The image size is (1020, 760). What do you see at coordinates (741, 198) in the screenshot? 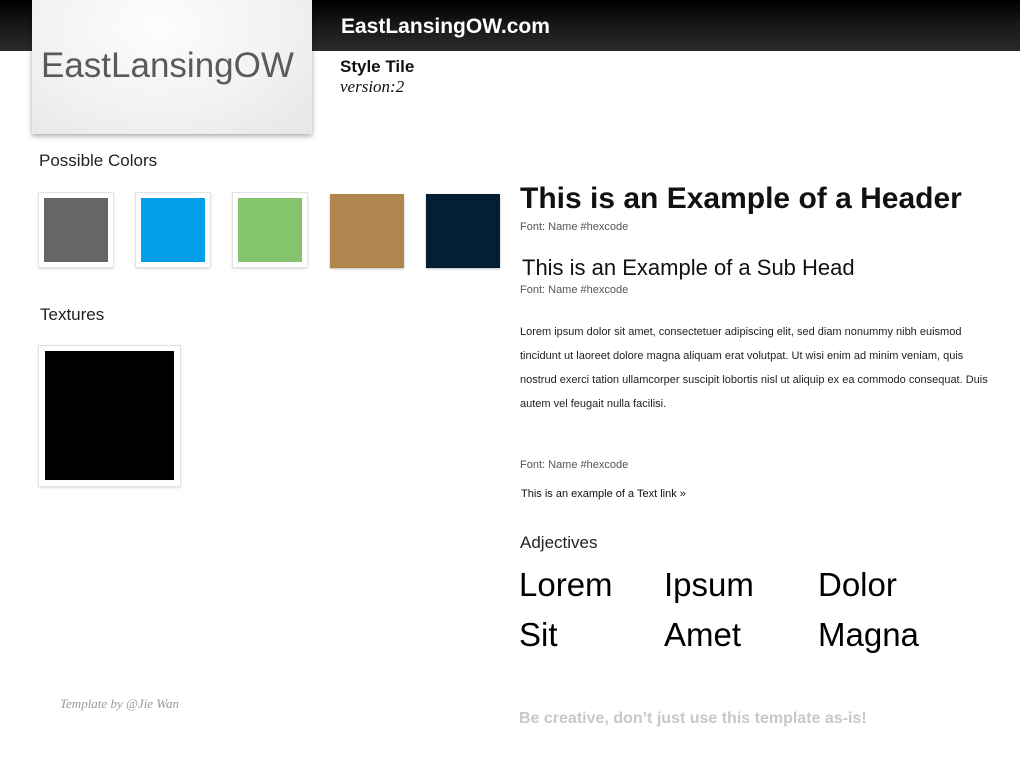
I see `header-example: This is an Example of a Header` at bounding box center [741, 198].